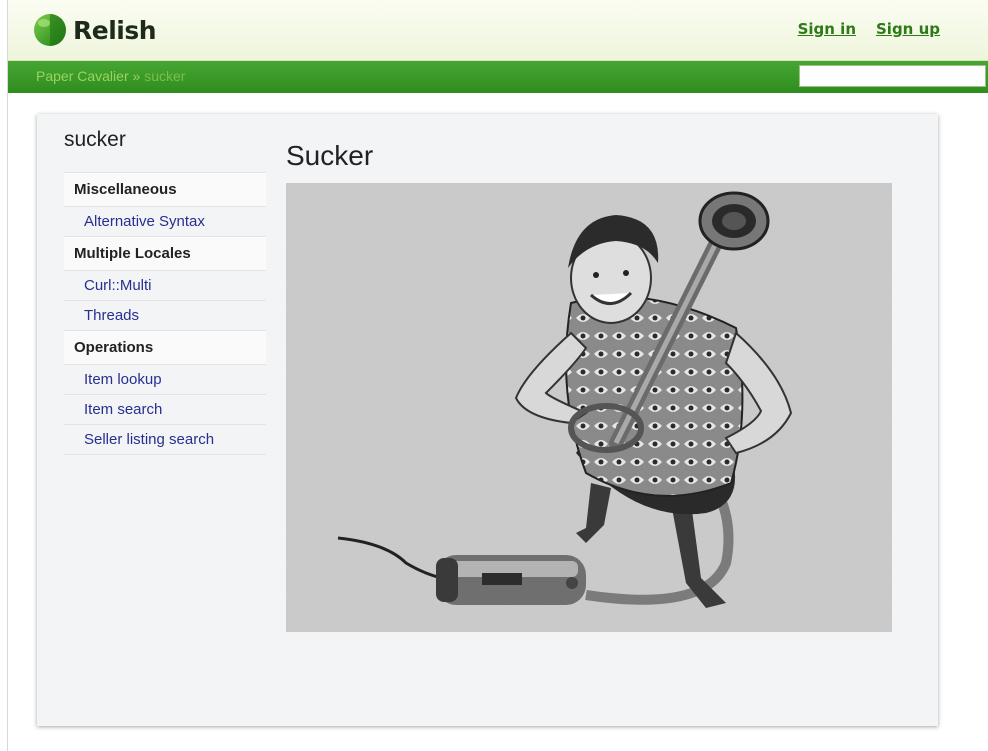 This screenshot has width=988, height=751. What do you see at coordinates (892, 76) in the screenshot?
I see `search-input` at bounding box center [892, 76].